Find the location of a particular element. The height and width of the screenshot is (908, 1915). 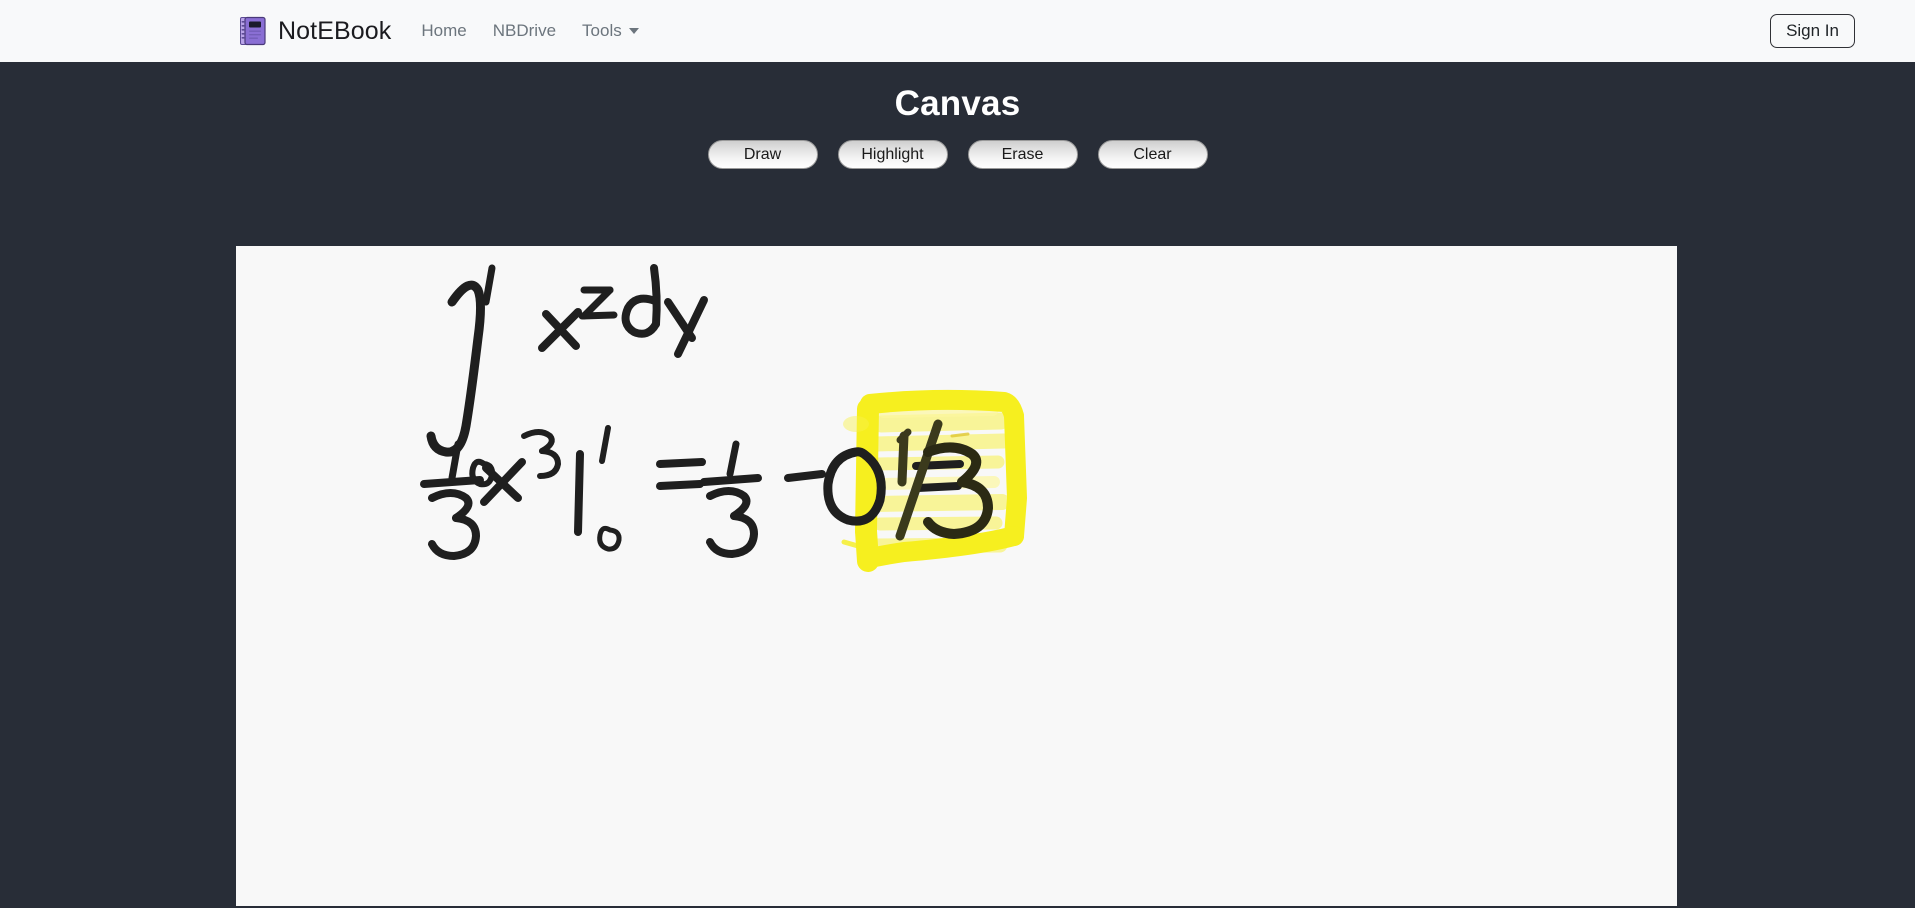

canvas-ink-layer is located at coordinates (723, 418).